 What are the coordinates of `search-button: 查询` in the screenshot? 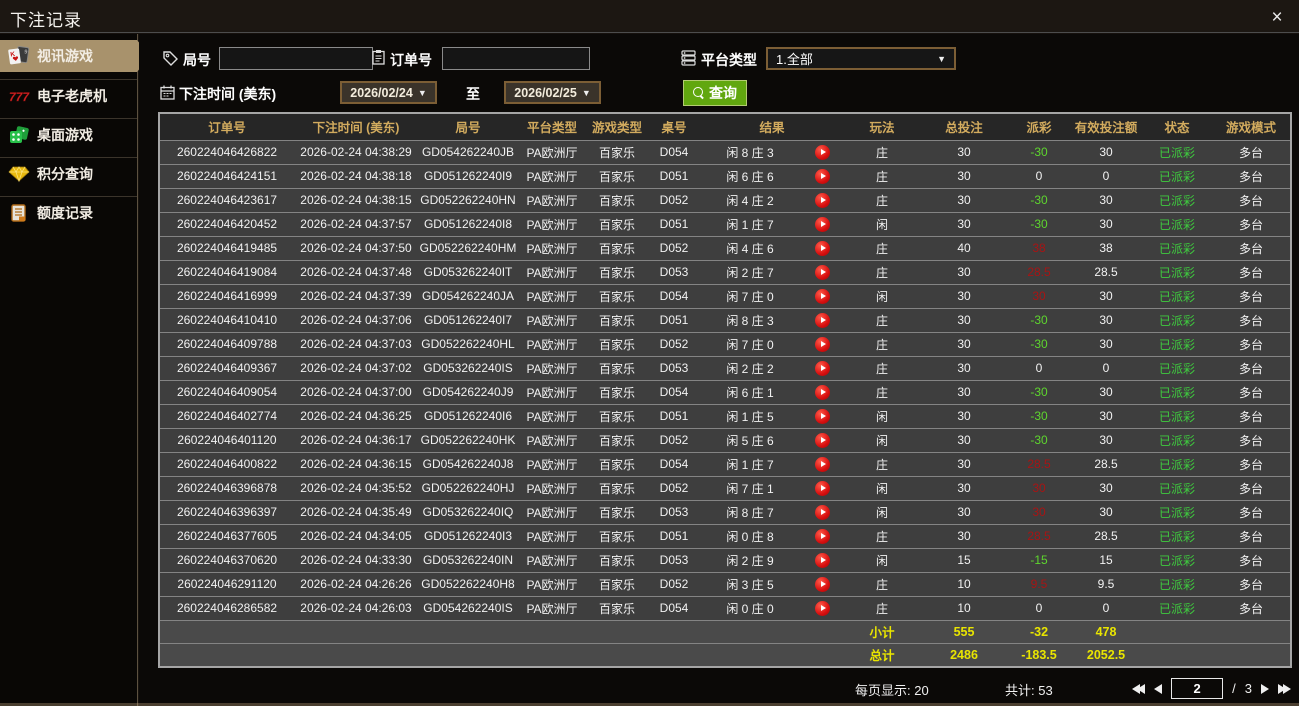 It's located at (715, 93).